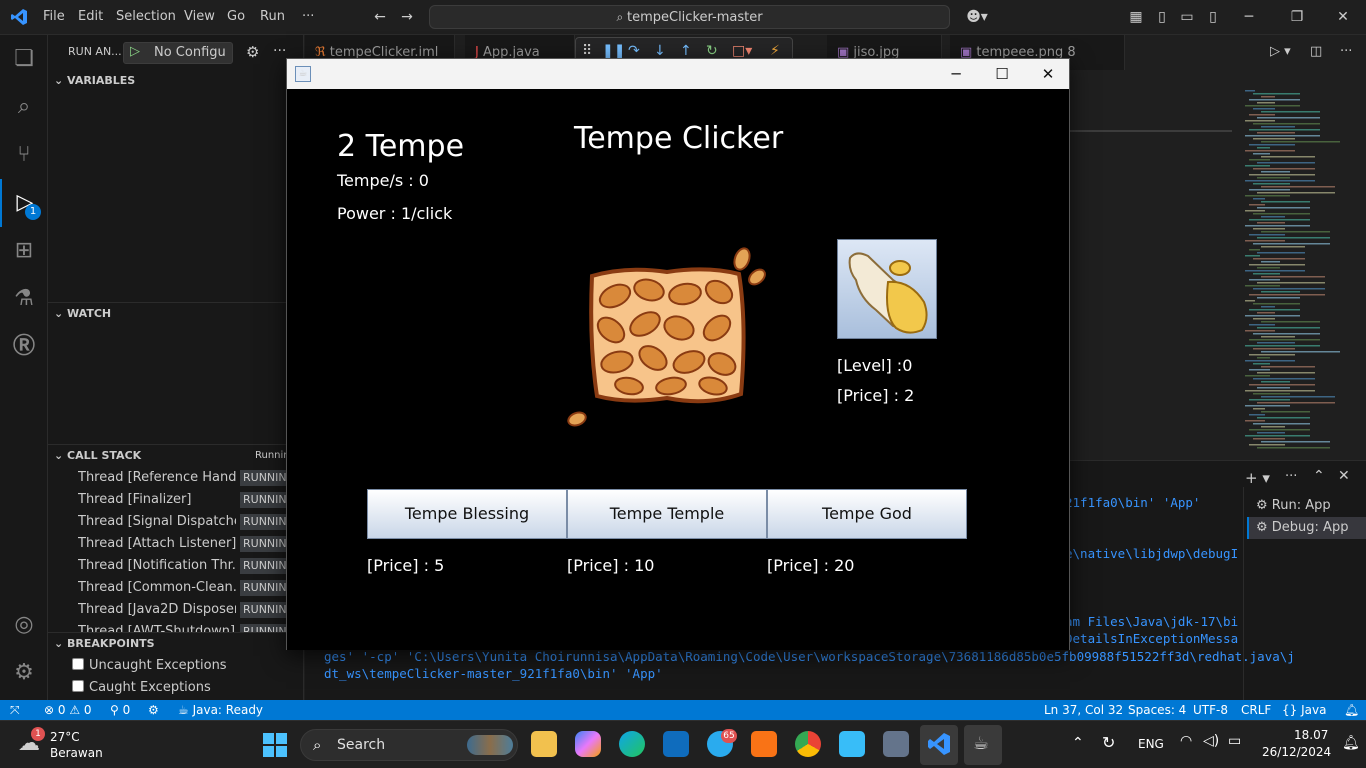 Image resolution: width=1366 pixels, height=768 pixels. I want to click on call-stack-thread: Thread [Notification Thr... RUNNING, so click(175, 566).